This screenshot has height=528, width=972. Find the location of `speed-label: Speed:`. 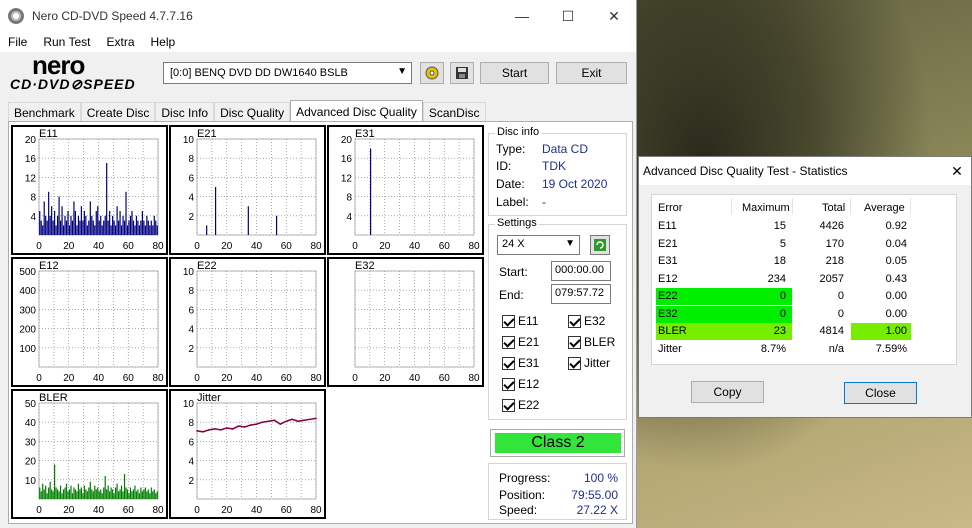

speed-label: Speed: is located at coordinates (518, 510).